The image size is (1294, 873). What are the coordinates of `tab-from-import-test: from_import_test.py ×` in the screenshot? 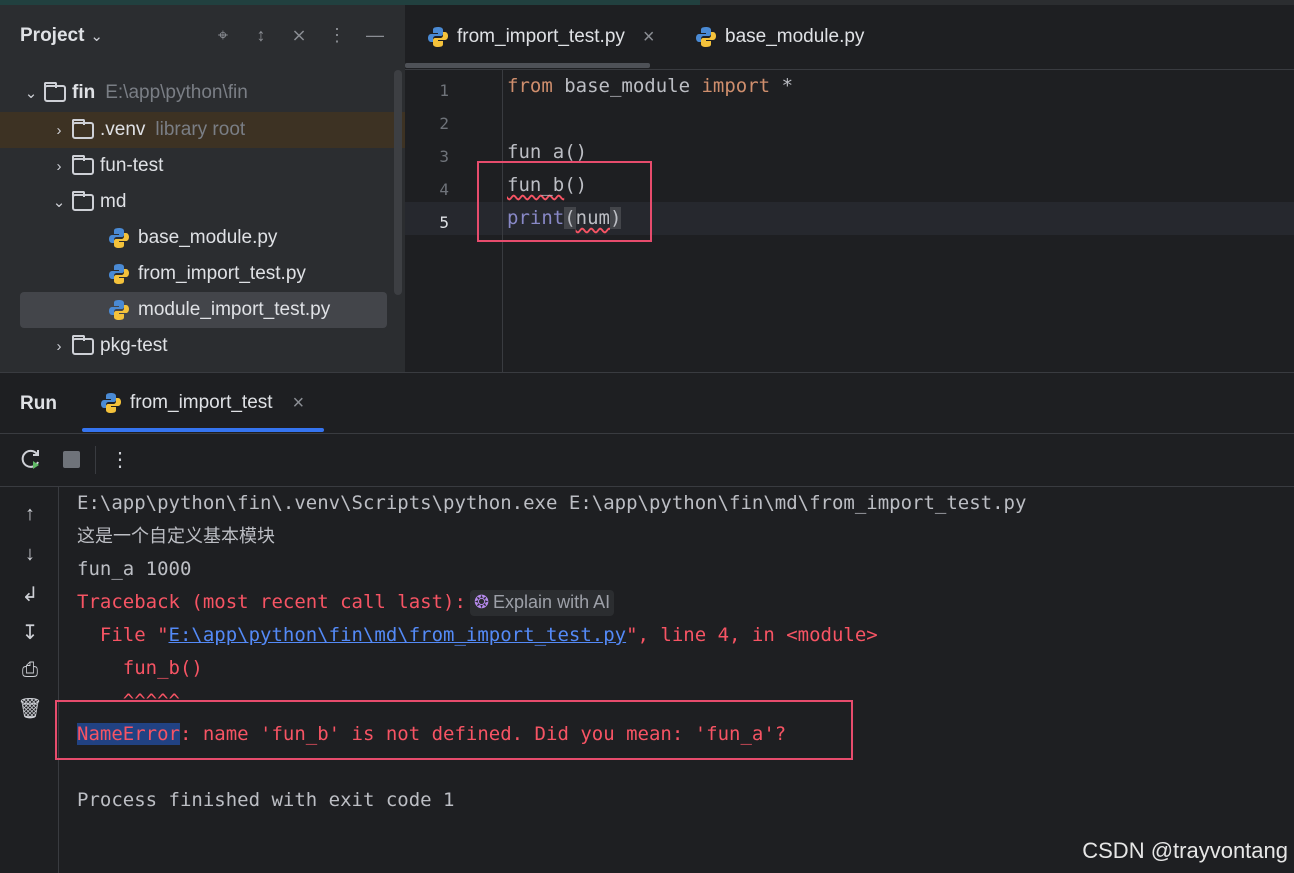 It's located at (541, 37).